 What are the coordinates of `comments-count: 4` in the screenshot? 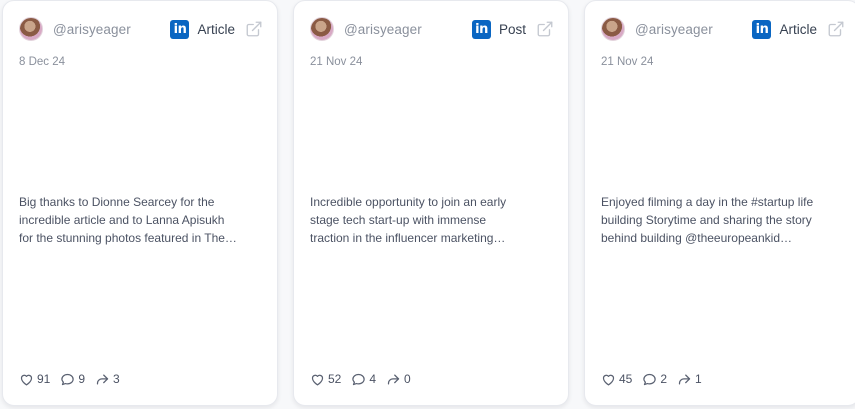 It's located at (373, 379).